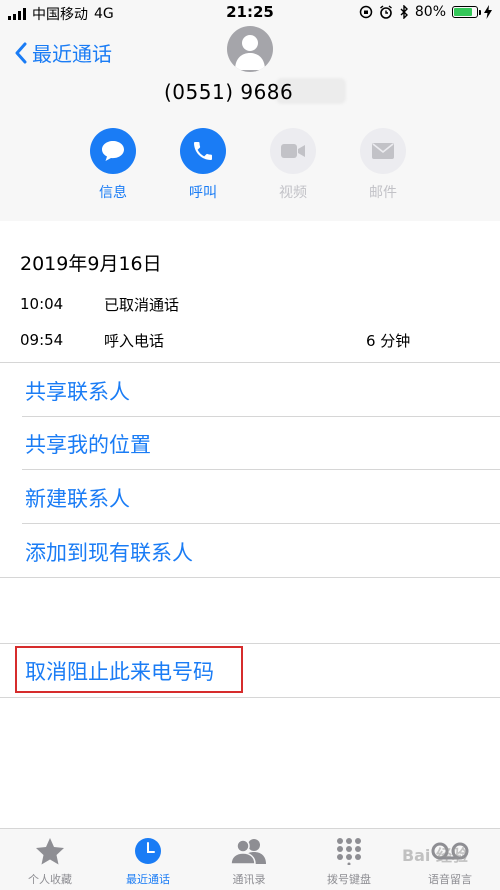  What do you see at coordinates (203, 193) in the screenshot?
I see `call-label: 呼叫` at bounding box center [203, 193].